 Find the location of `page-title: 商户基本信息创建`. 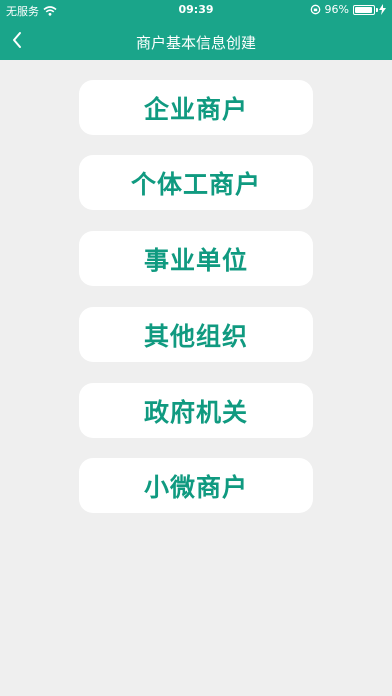

page-title: 商户基本信息创建 is located at coordinates (195, 43).